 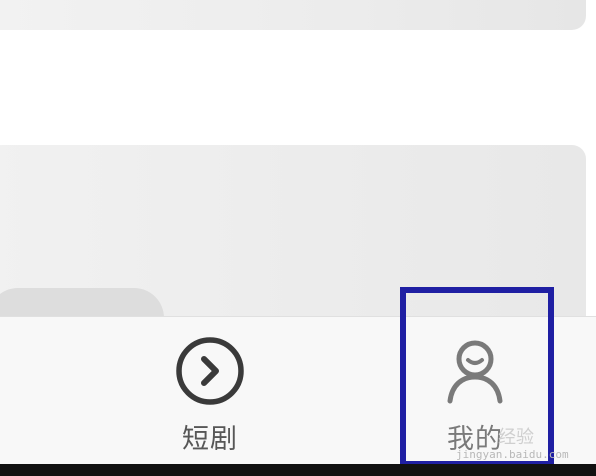 I want to click on tab-duanju: 短剧, so click(x=210, y=391).